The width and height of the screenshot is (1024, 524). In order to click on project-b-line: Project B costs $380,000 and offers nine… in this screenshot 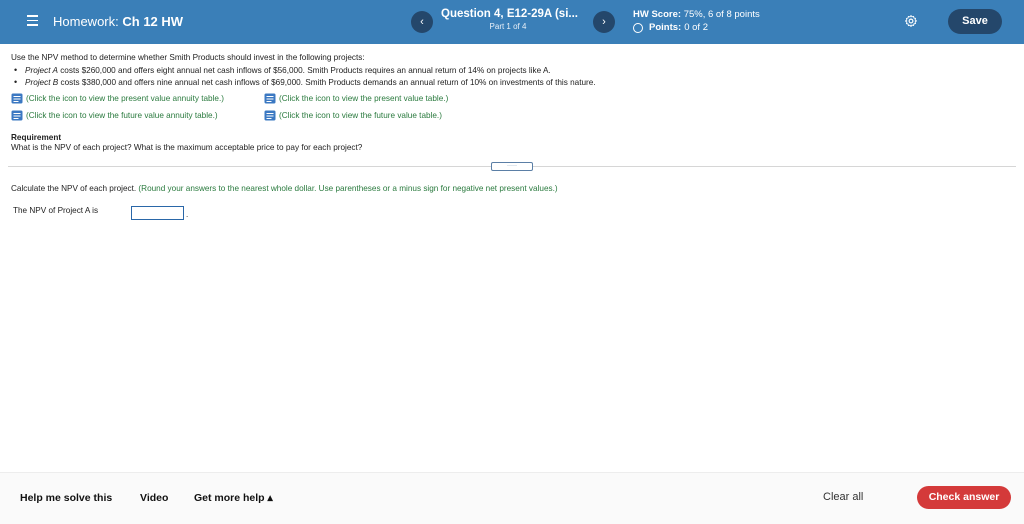, I will do `click(511, 82)`.